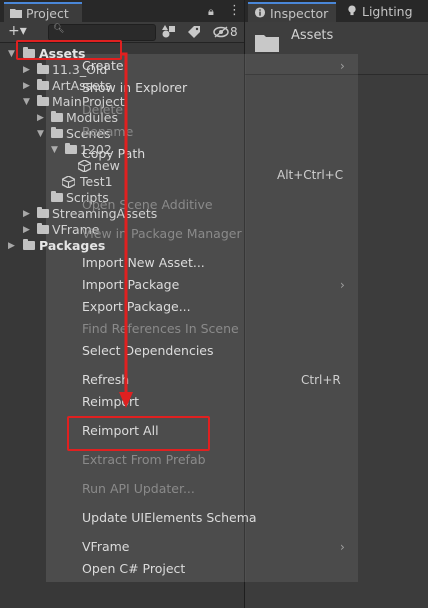 This screenshot has width=428, height=608. What do you see at coordinates (126, 230) in the screenshot?
I see `annotation-arrow` at bounding box center [126, 230].